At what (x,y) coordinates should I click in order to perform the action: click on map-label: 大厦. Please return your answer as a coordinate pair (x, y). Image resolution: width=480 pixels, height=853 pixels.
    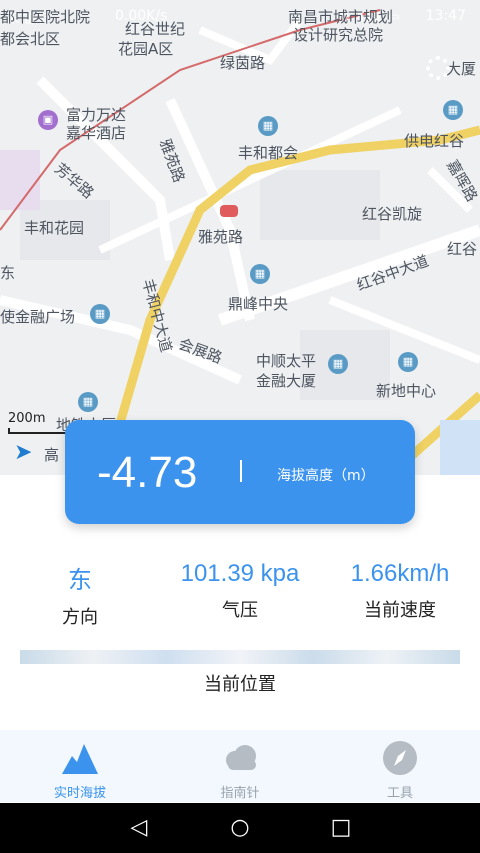
    Looking at the image, I should click on (461, 69).